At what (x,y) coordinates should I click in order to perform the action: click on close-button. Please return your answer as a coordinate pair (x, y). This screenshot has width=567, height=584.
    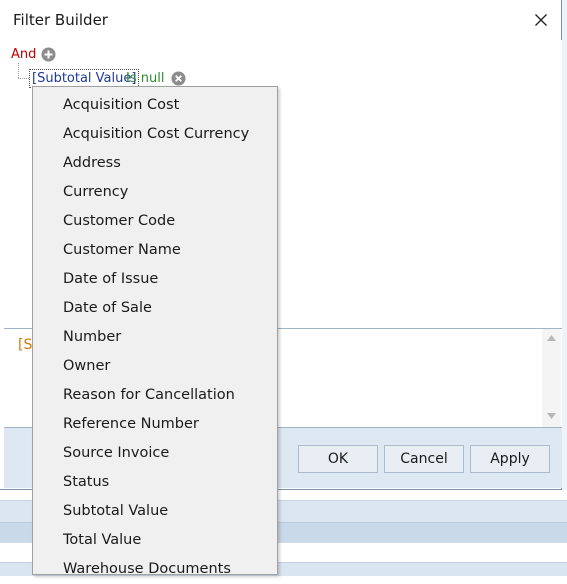
    Looking at the image, I should click on (541, 20).